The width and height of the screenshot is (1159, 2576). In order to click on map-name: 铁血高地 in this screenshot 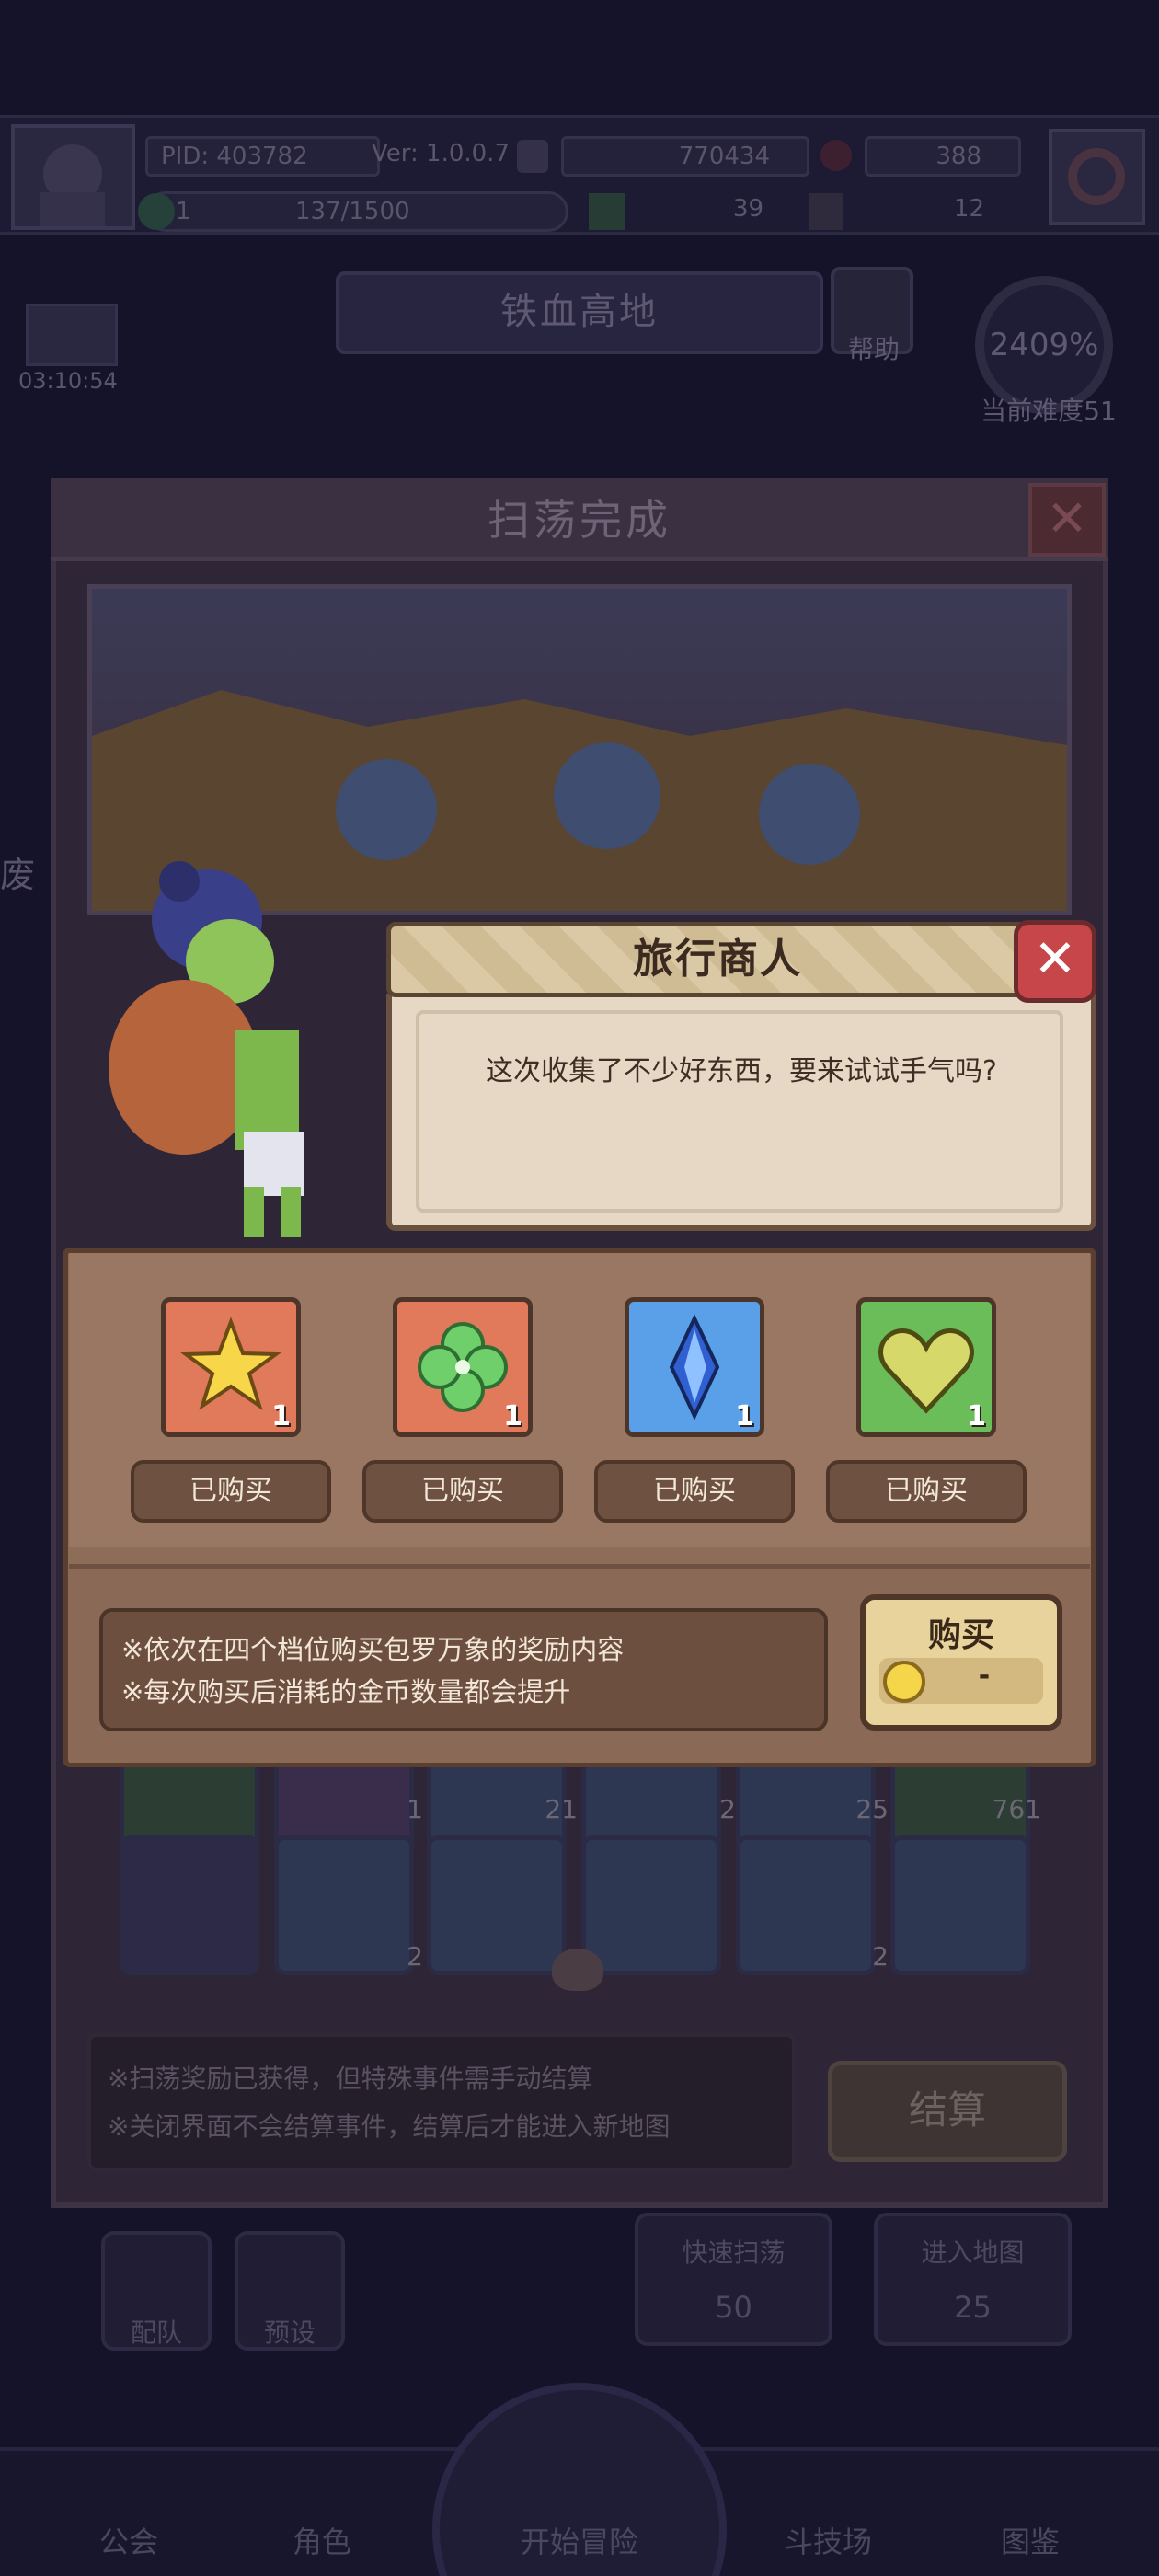, I will do `click(579, 312)`.